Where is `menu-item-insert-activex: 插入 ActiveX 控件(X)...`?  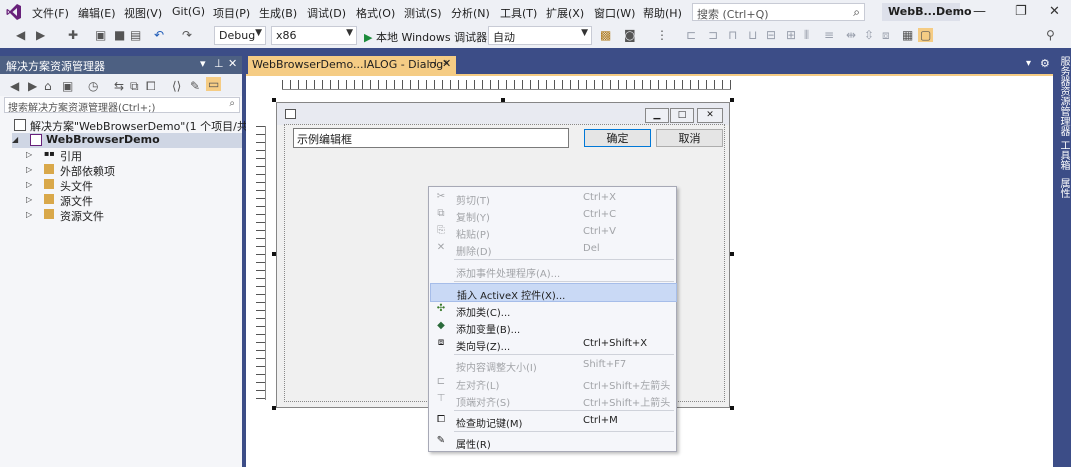
menu-item-insert-activex: 插入 ActiveX 控件(X)... is located at coordinates (553, 292).